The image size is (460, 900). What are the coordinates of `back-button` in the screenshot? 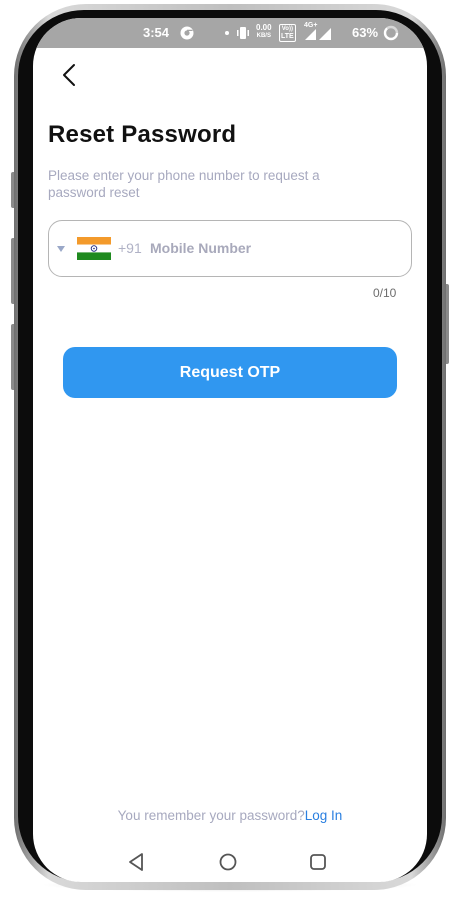 It's located at (70, 75).